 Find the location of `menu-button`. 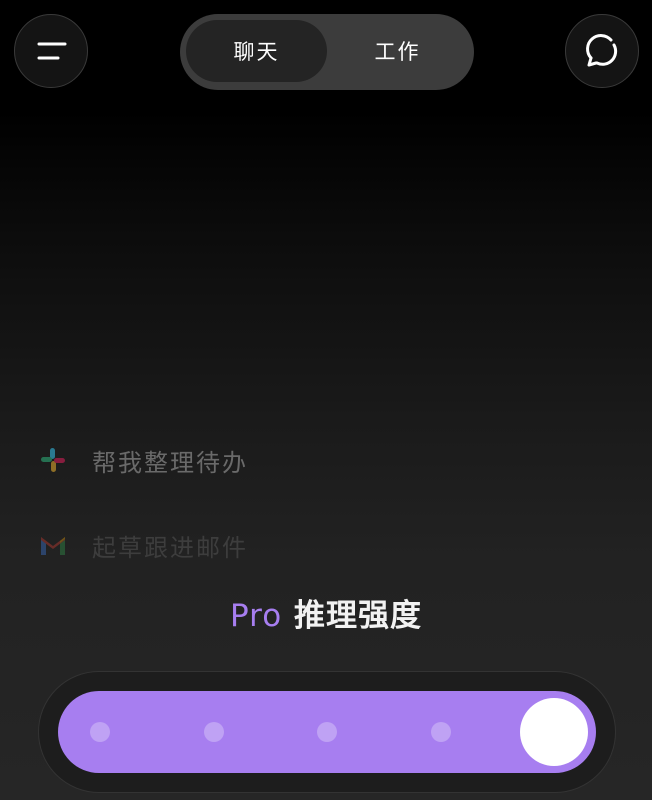

menu-button is located at coordinates (51, 51).